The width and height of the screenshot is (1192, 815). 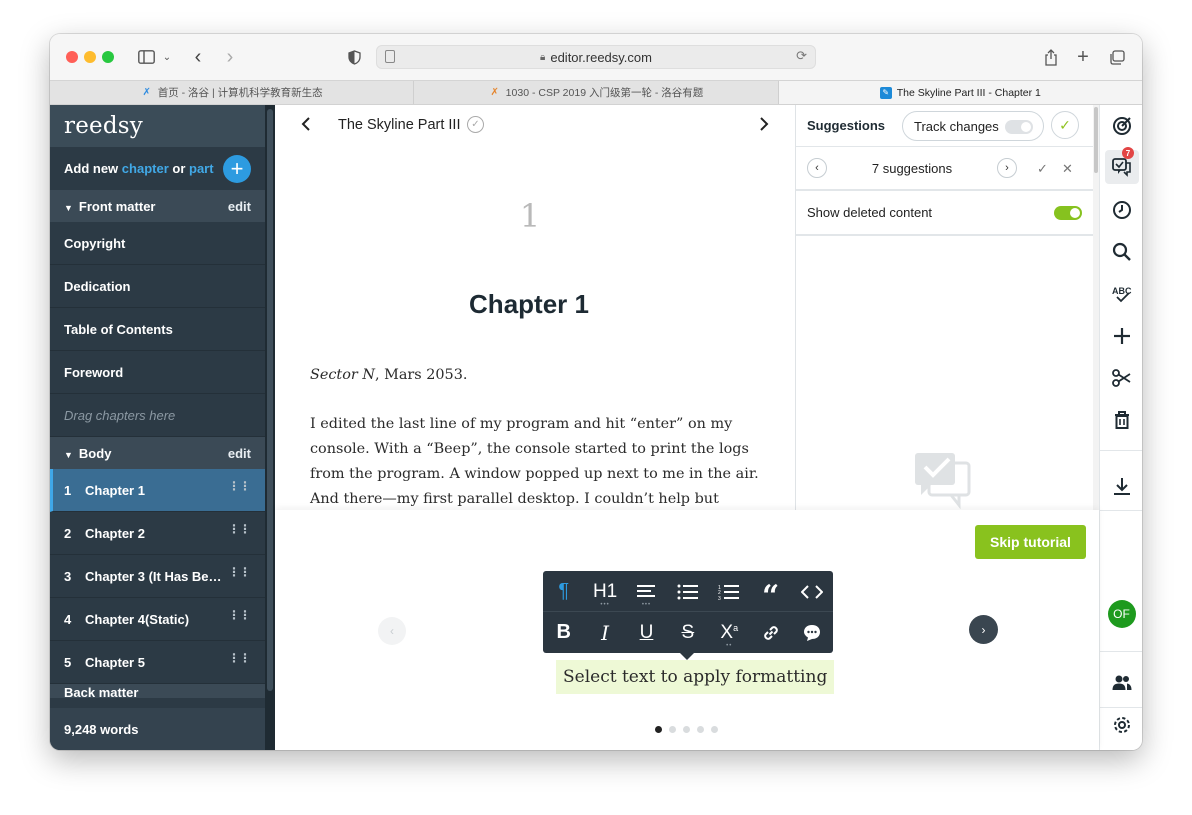 What do you see at coordinates (947, 169) in the screenshot?
I see `suggestions-nav: ‹ 7 suggestions › ✓ ✕` at bounding box center [947, 169].